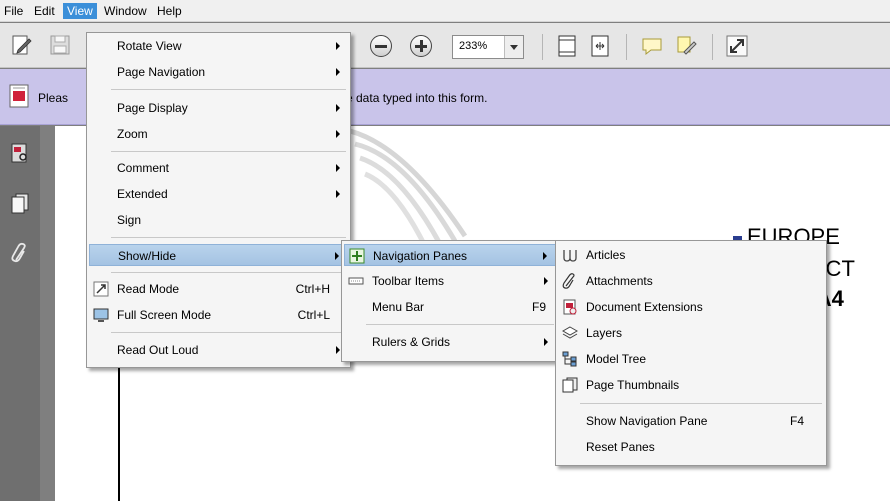  What do you see at coordinates (652, 46) in the screenshot?
I see `comment-icon` at bounding box center [652, 46].